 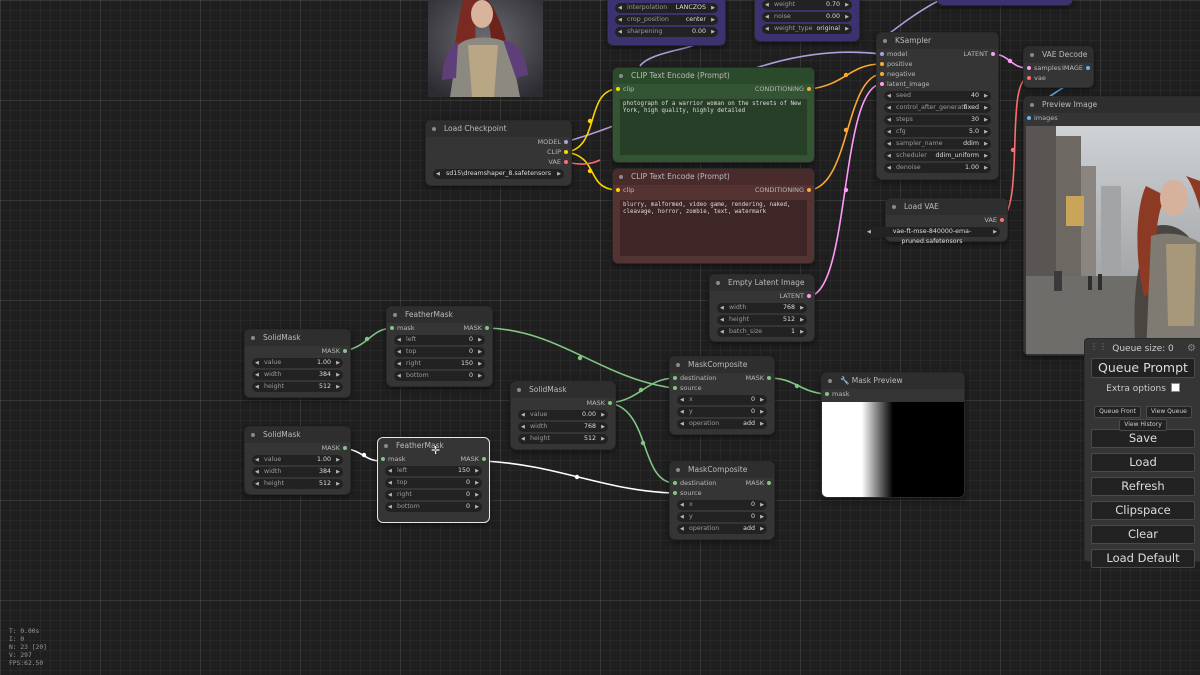 I want to click on widget-denoise: denoise 1.00, so click(x=937, y=168).